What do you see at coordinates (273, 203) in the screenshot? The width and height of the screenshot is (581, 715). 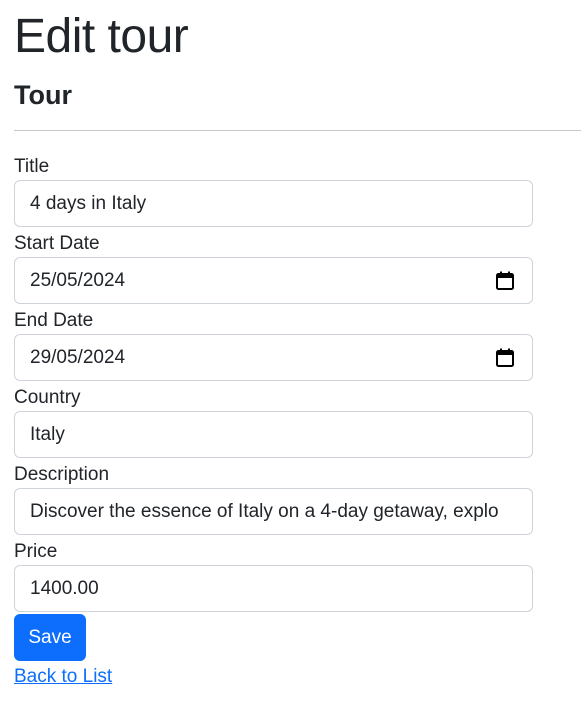 I see `title-input: 4 days in Italy` at bounding box center [273, 203].